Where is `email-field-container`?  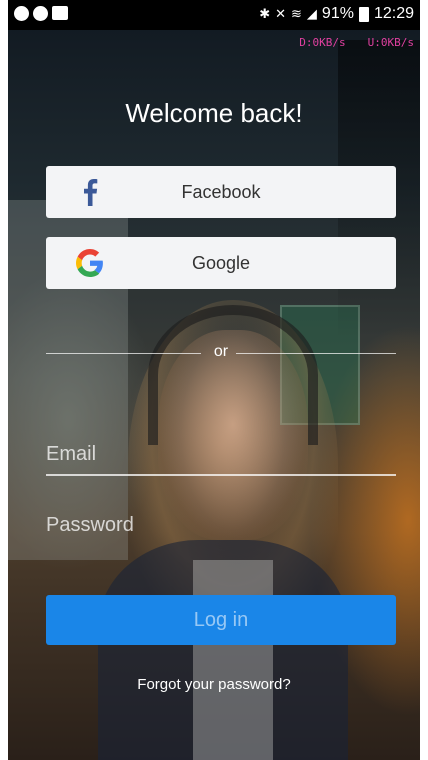 email-field-container is located at coordinates (221, 451).